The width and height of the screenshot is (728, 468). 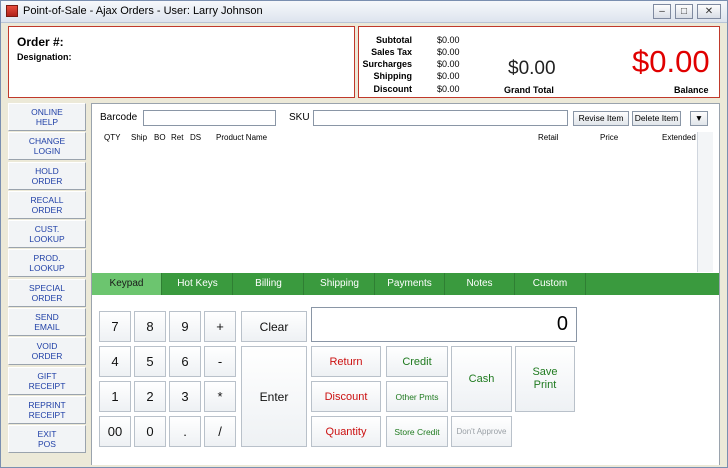 I want to click on recall-order-button: RECALL ORDER, so click(x=47, y=204).